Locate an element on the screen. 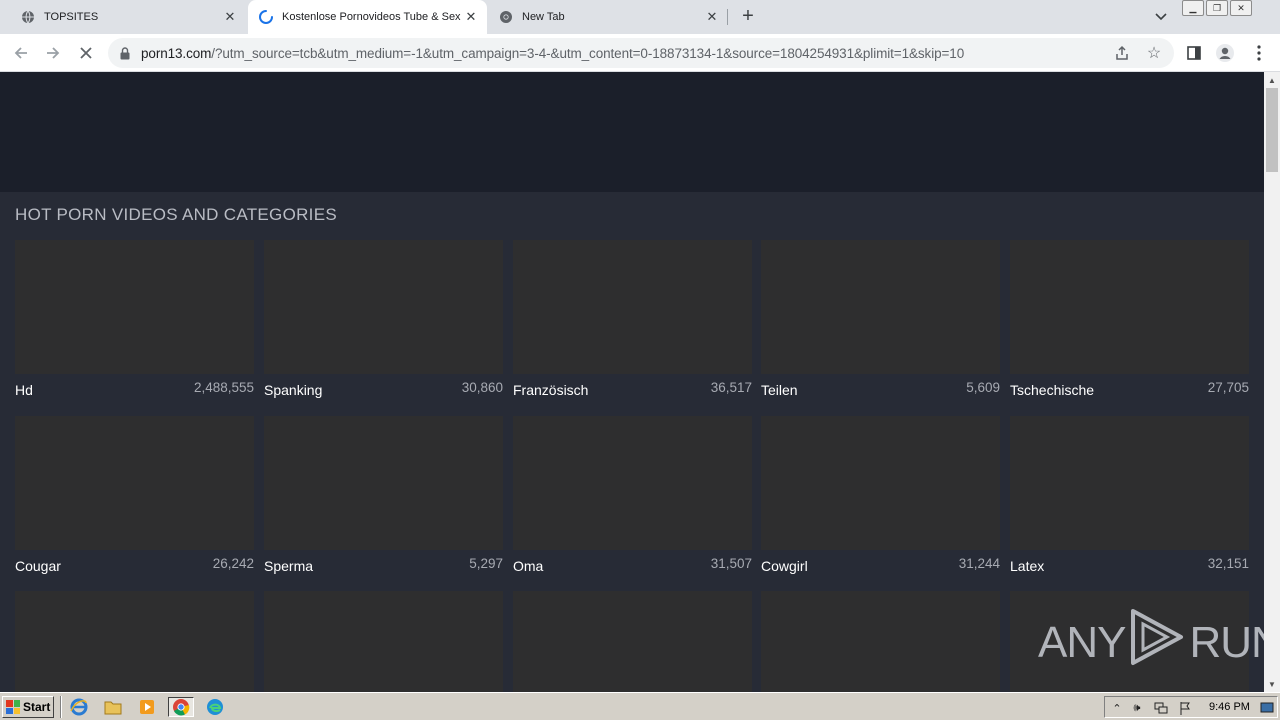 The height and width of the screenshot is (720, 1280). play-triangle-icon is located at coordinates (1157, 642).